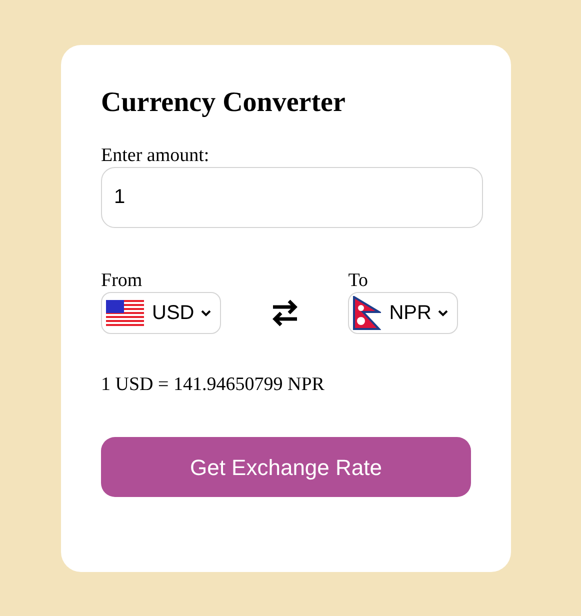  Describe the element at coordinates (155, 156) in the screenshot. I see `field-label: Enter amount:` at that location.